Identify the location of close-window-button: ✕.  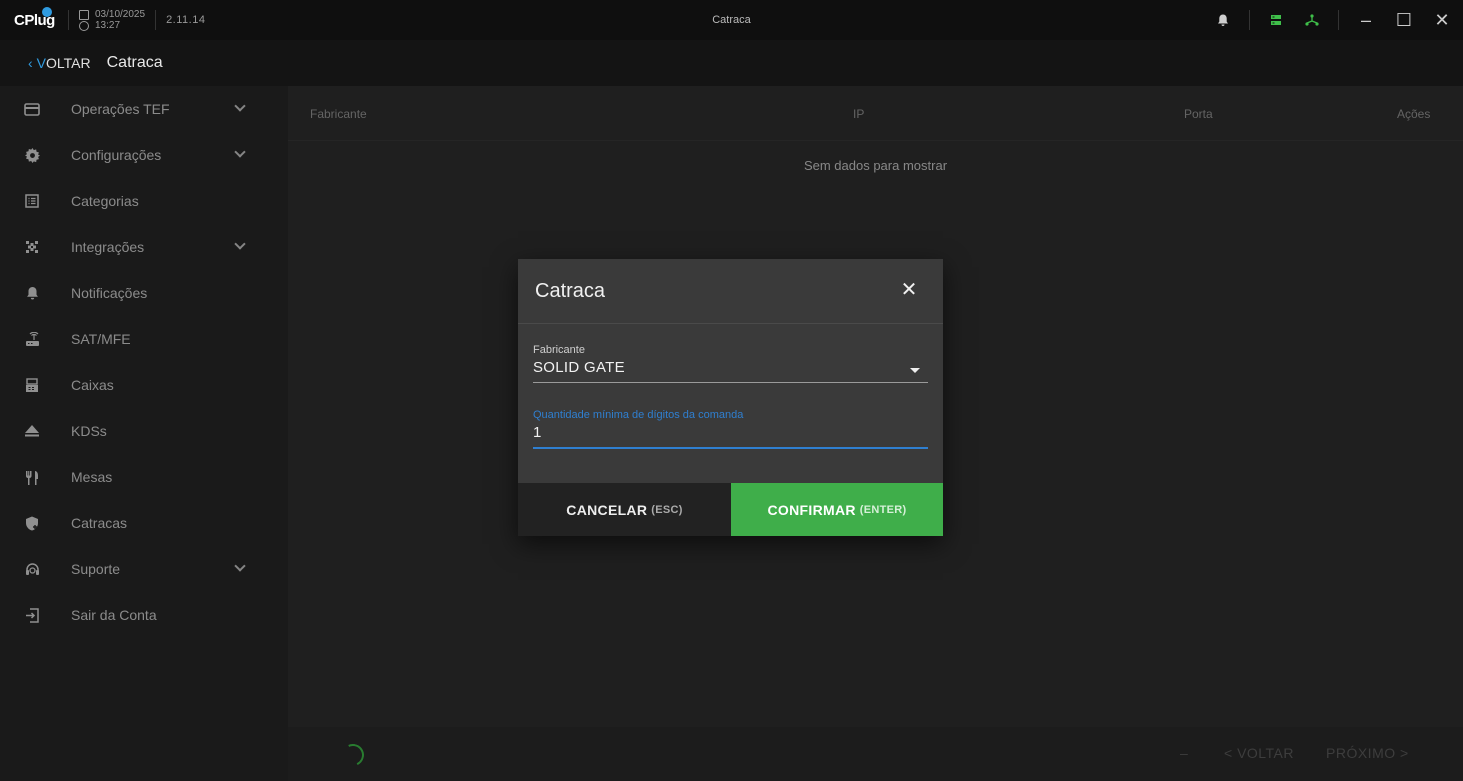
(1442, 20).